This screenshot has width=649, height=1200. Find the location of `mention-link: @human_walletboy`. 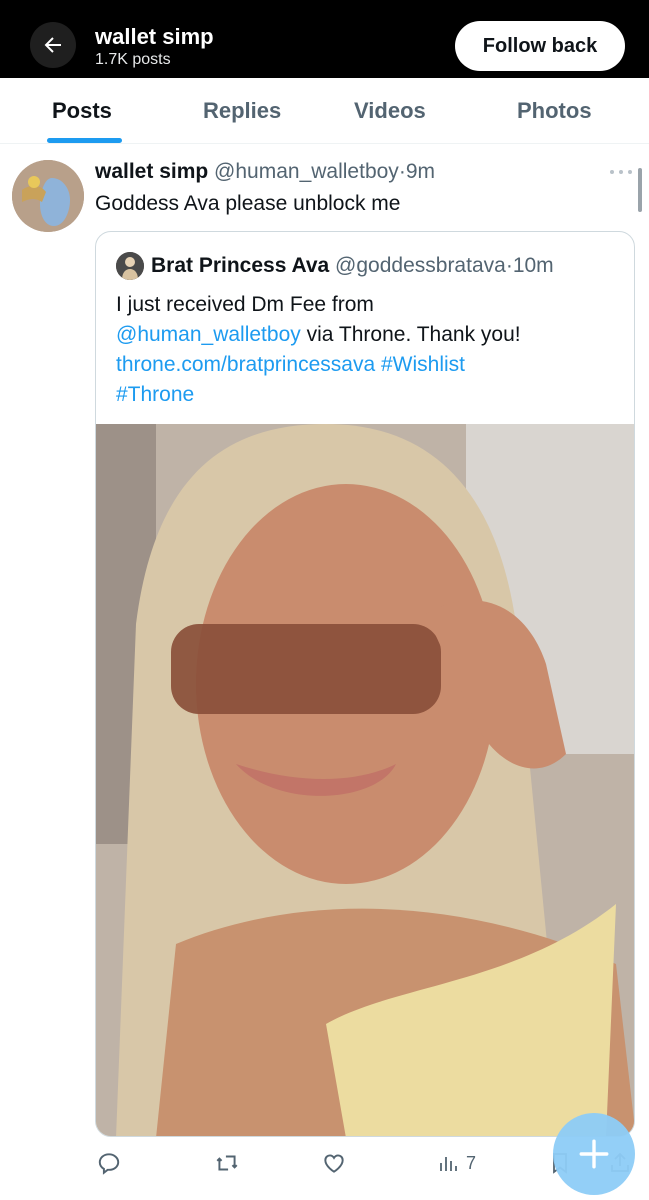

mention-link: @human_walletboy is located at coordinates (208, 334).